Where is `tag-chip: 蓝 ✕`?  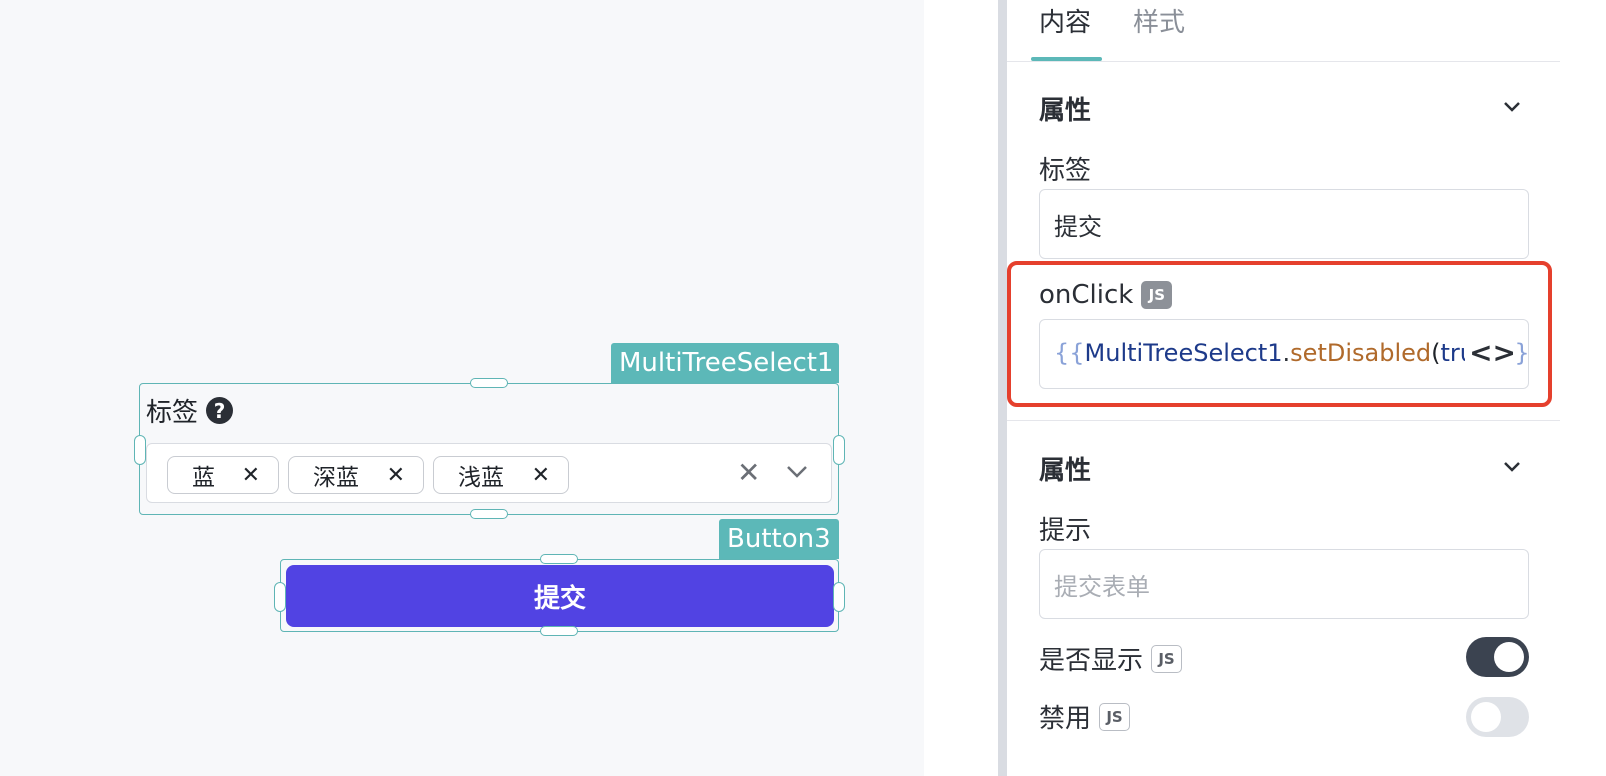 tag-chip: 蓝 ✕ is located at coordinates (223, 475).